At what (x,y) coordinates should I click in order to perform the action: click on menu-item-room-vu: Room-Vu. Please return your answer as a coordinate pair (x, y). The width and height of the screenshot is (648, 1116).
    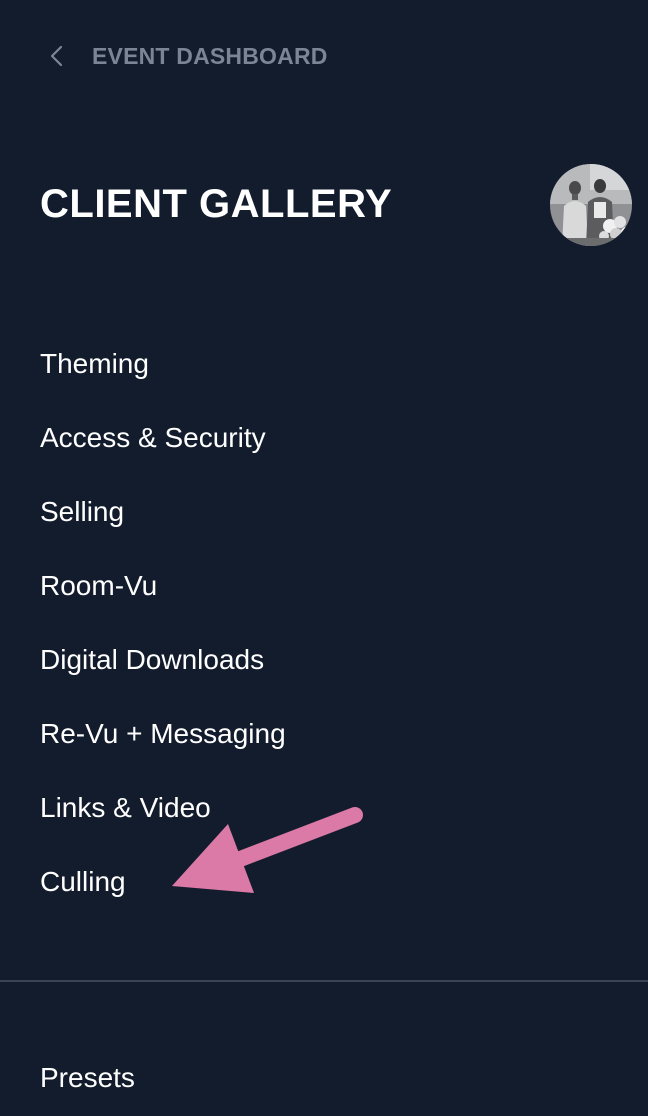
    Looking at the image, I should click on (163, 595).